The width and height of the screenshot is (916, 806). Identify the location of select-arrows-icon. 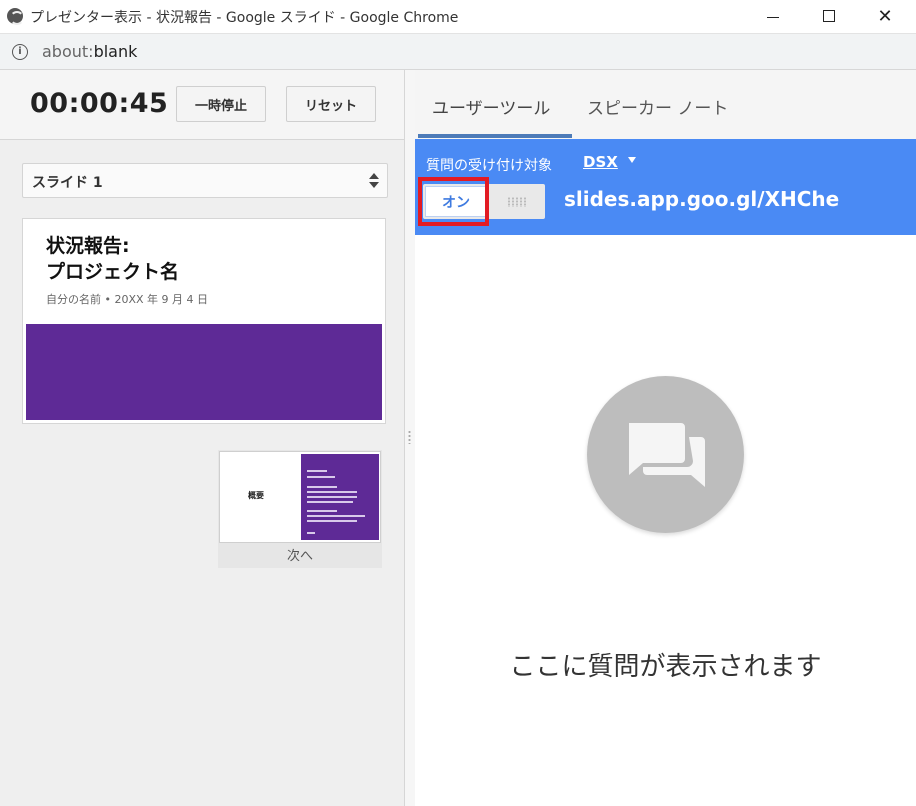
(374, 181).